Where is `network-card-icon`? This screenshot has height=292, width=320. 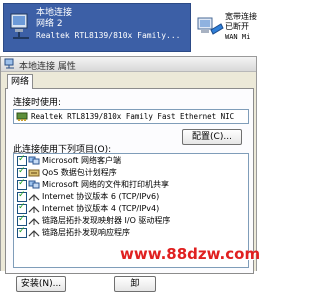 network-card-icon is located at coordinates (22, 116).